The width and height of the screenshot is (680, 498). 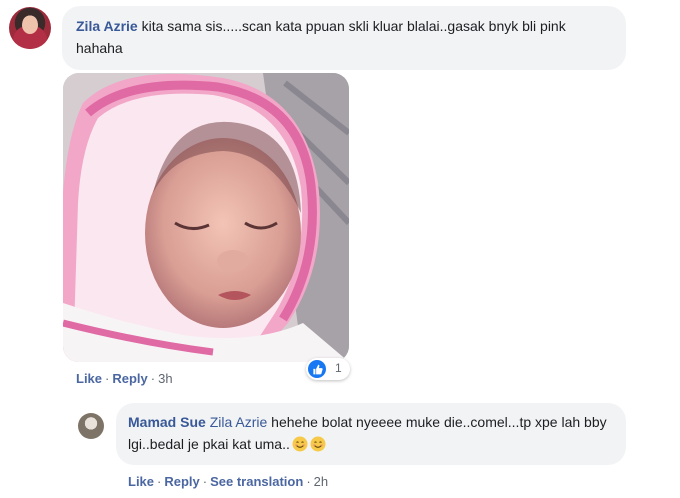 I want to click on comment-timestamp: 3h, so click(x=165, y=378).